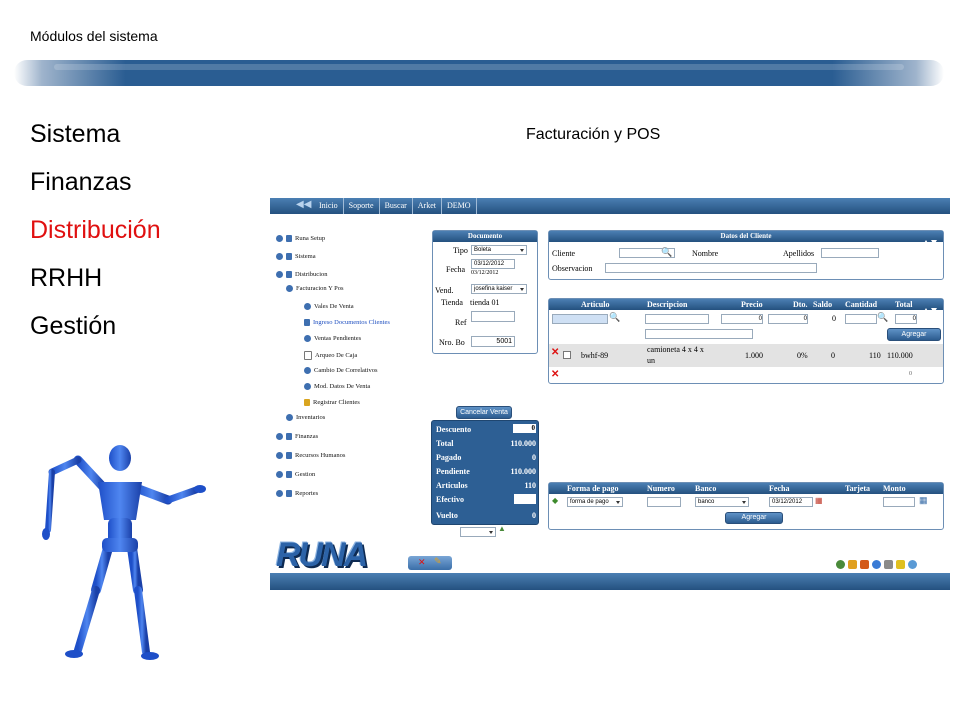 The height and width of the screenshot is (720, 960). Describe the element at coordinates (888, 564) in the screenshot. I see `settings-icon` at that location.